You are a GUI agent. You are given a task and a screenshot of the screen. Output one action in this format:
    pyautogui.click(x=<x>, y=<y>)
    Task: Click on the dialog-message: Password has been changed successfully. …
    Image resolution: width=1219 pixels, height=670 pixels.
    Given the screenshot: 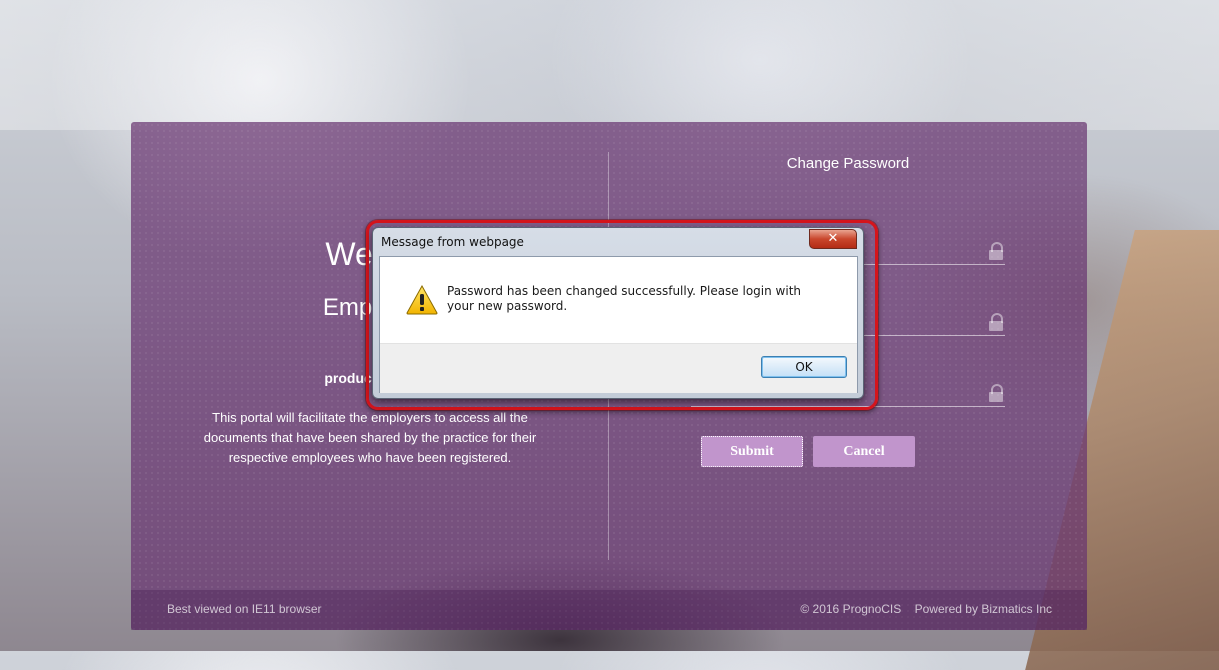 What is the action you would take?
    pyautogui.click(x=624, y=298)
    